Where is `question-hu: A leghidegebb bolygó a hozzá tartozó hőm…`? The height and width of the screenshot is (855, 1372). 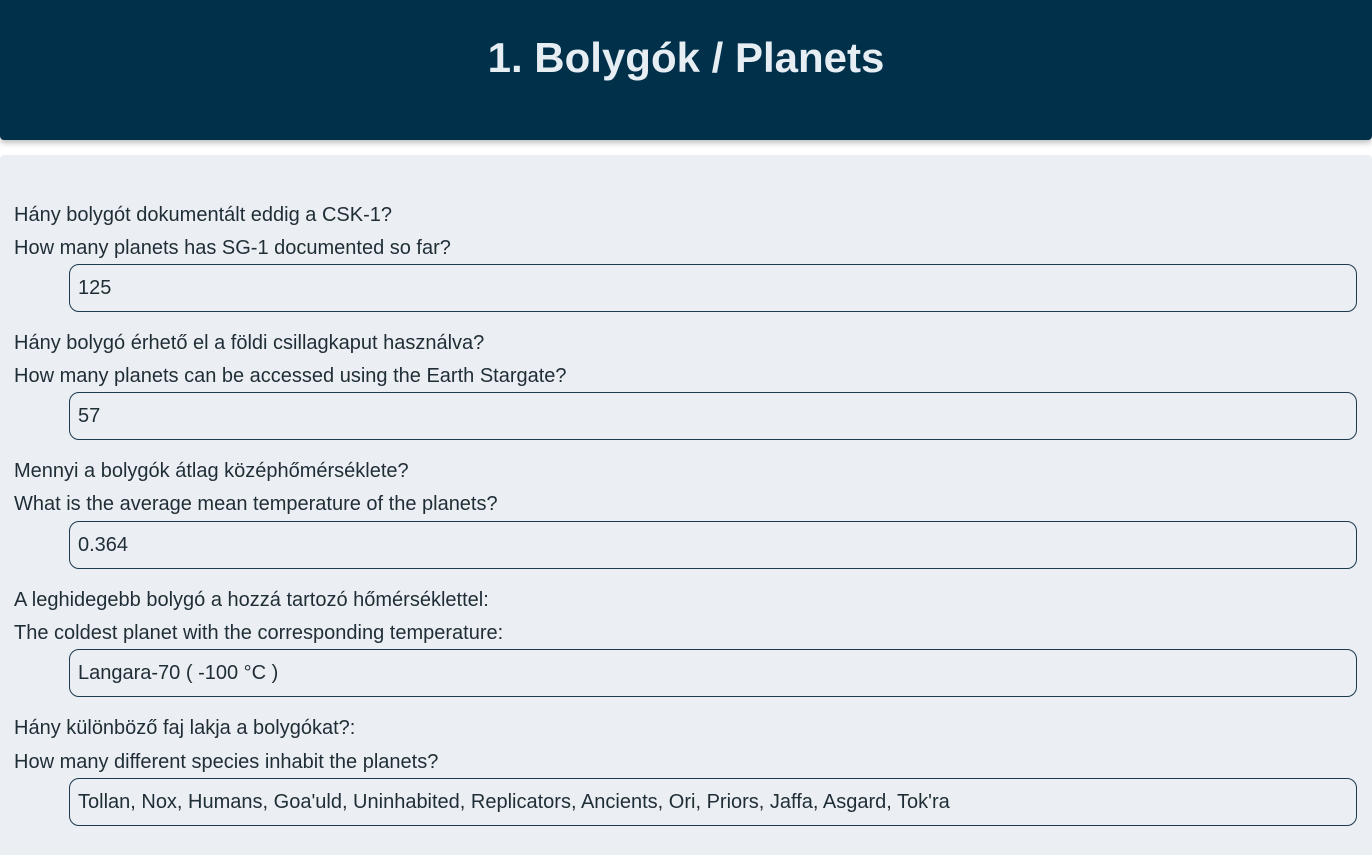
question-hu: A leghidegebb bolygó a hozzá tartozó hőm… is located at coordinates (251, 600).